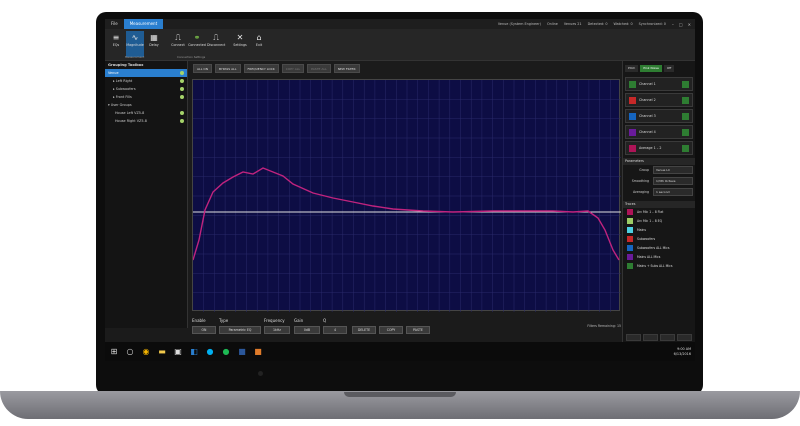  What do you see at coordinates (647, 132) in the screenshot?
I see `channel-name: Channel 4` at bounding box center [647, 132].